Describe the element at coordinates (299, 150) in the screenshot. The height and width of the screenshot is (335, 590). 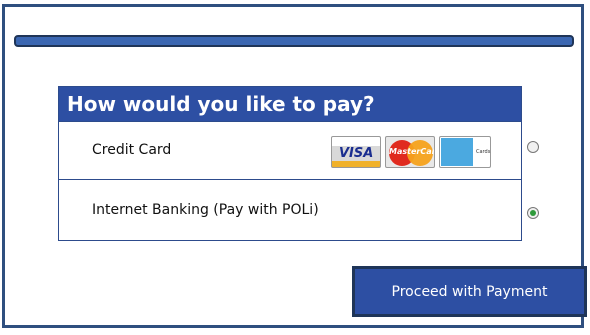
I see `option-credit-card: Credit Card VISA MasterCard Cards` at that location.